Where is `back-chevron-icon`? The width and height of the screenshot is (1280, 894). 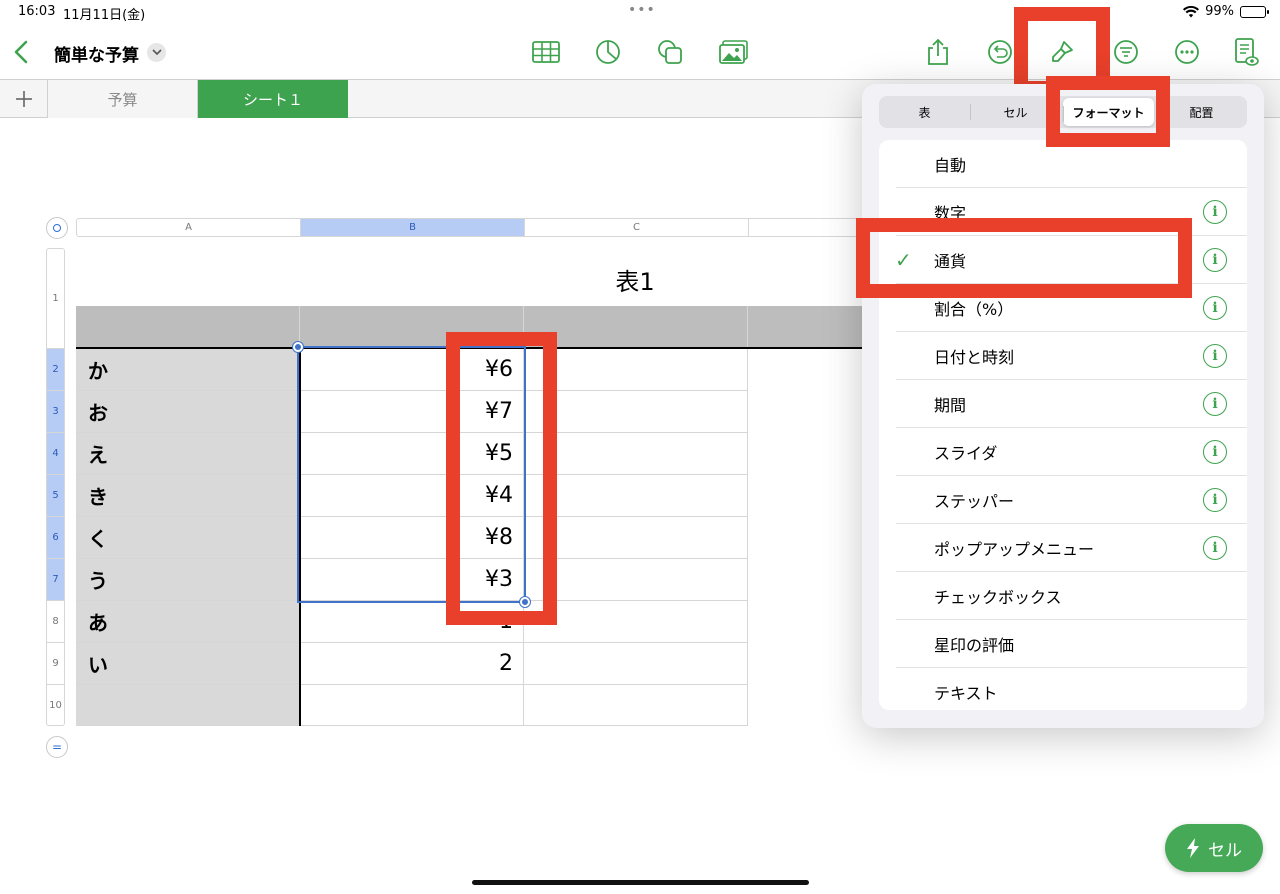 back-chevron-icon is located at coordinates (22, 52).